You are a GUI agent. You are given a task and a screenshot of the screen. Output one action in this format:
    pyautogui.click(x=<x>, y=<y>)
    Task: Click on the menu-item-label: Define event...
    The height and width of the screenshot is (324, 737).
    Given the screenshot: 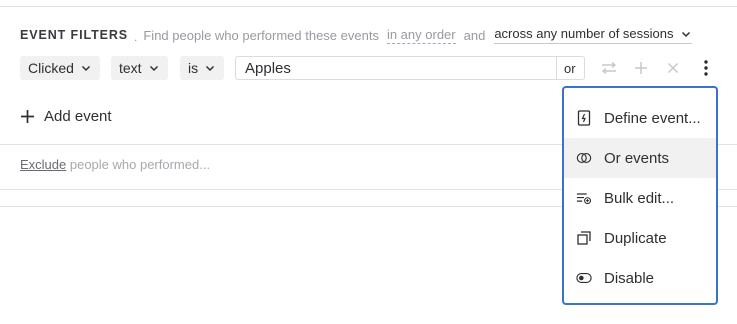 What is the action you would take?
    pyautogui.click(x=652, y=118)
    